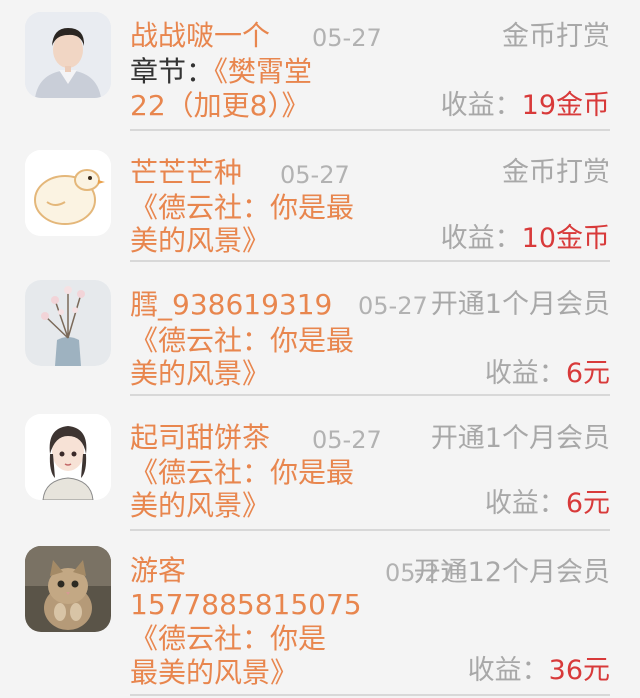  What do you see at coordinates (200, 36) in the screenshot?
I see `user-name: 战战啵一个` at bounding box center [200, 36].